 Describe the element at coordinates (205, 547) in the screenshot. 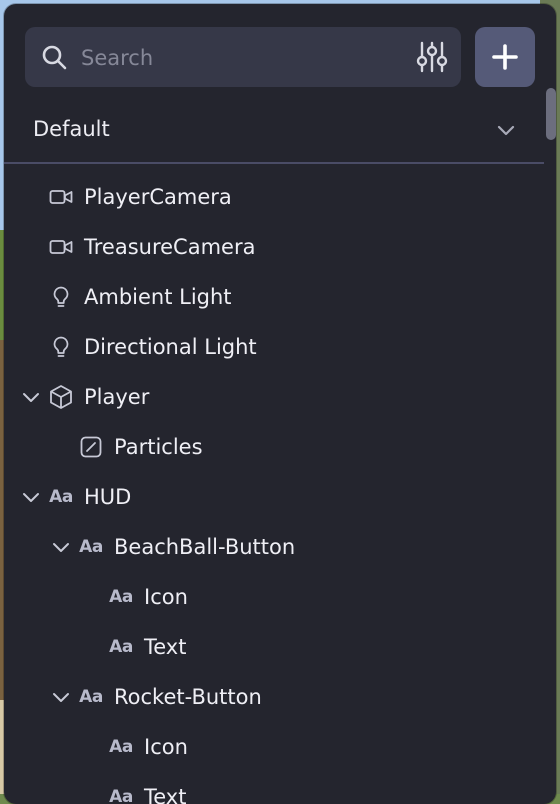

I see `tree-row-label: BeachBall-Button` at that location.